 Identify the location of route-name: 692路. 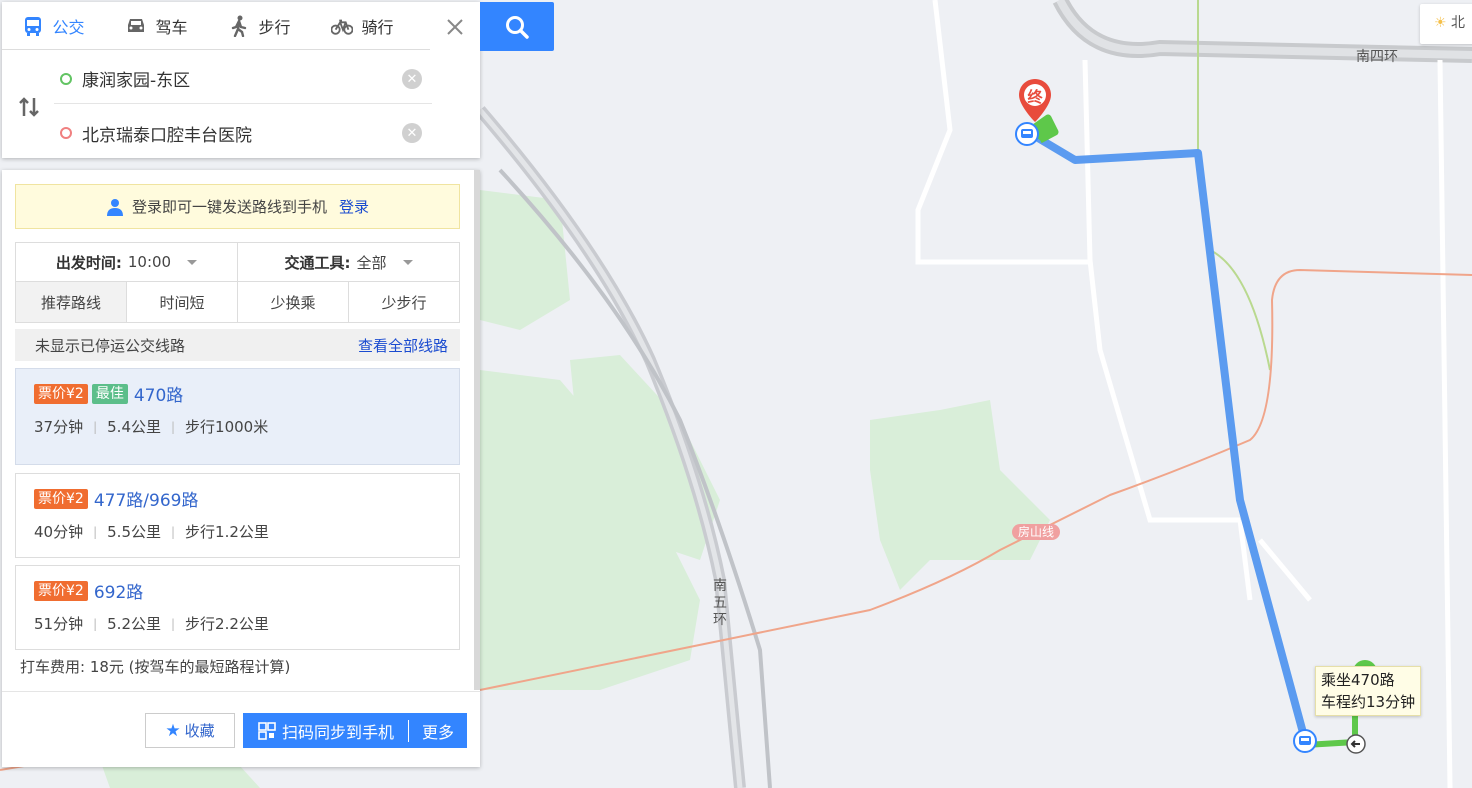
(118, 590).